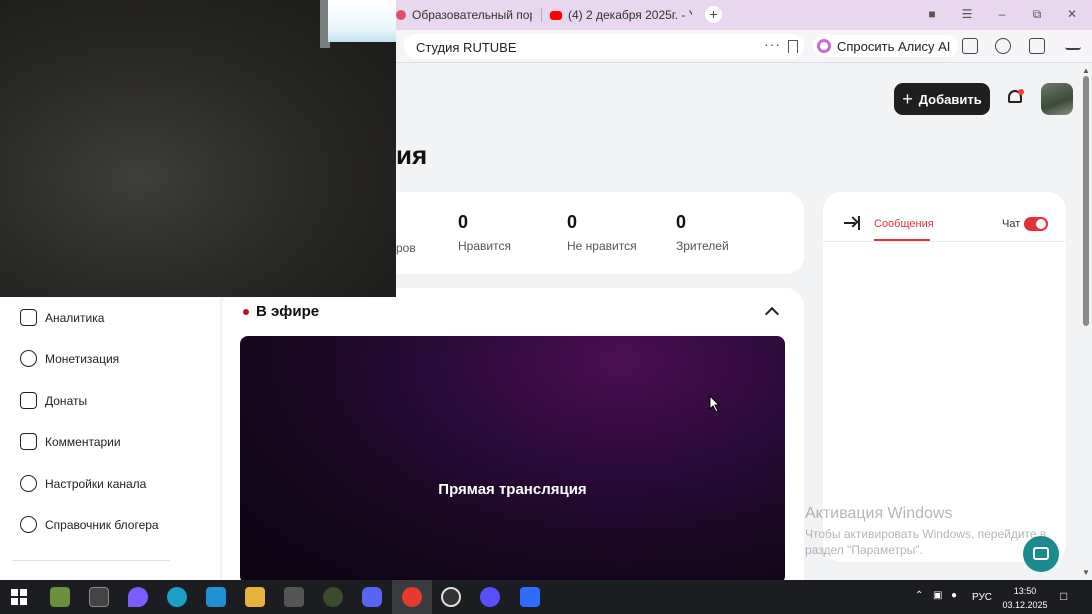 The height and width of the screenshot is (614, 1092). I want to click on sidebar-item-label: Настройки канала, so click(96, 483).